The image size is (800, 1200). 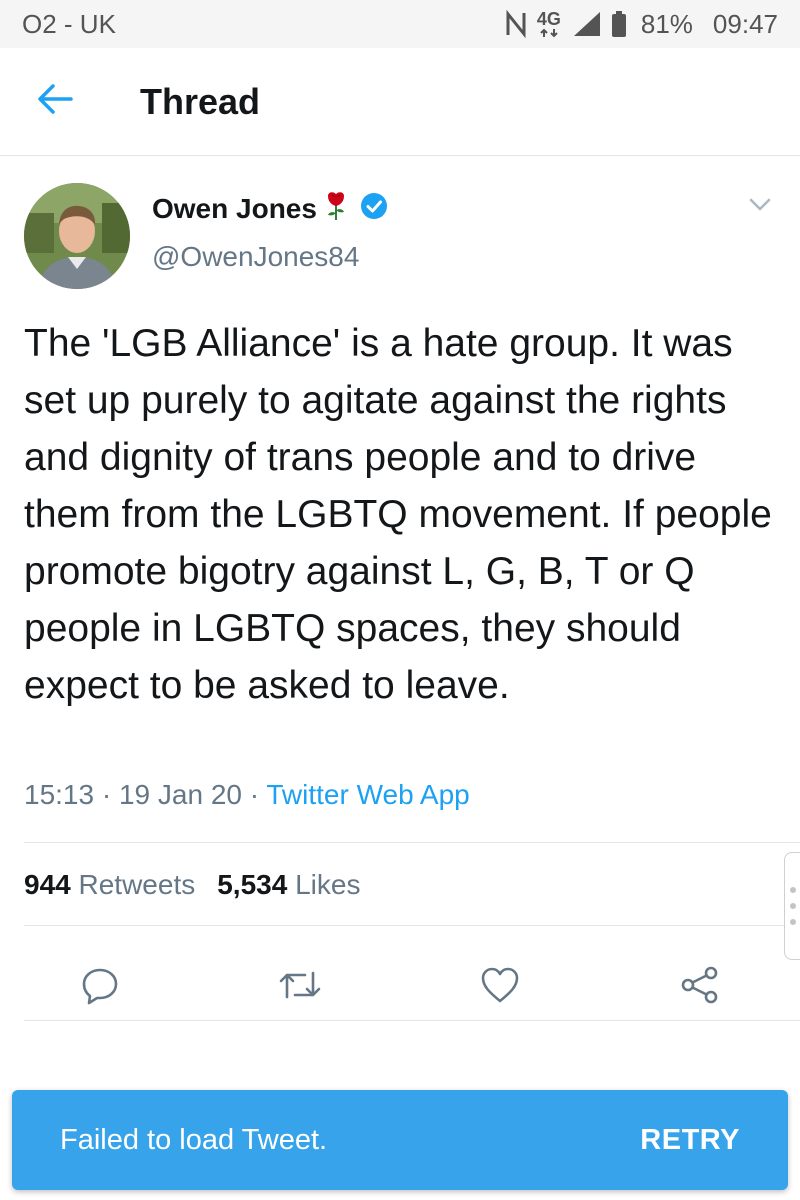 I want to click on chevron-down-icon, so click(x=760, y=207).